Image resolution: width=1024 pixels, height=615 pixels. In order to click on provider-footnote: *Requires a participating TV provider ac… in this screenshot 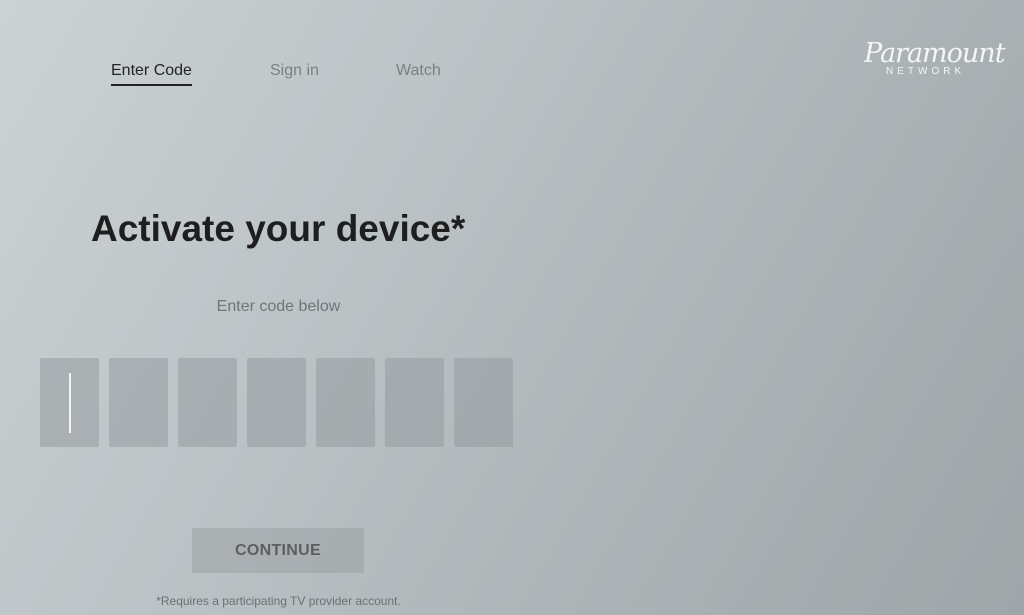, I will do `click(278, 601)`.